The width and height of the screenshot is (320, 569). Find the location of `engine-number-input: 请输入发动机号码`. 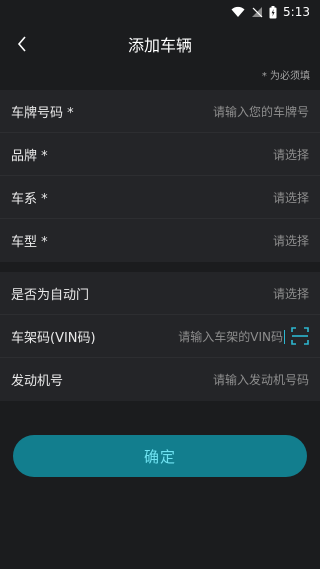

engine-number-input: 请输入发动机号码 is located at coordinates (261, 379).